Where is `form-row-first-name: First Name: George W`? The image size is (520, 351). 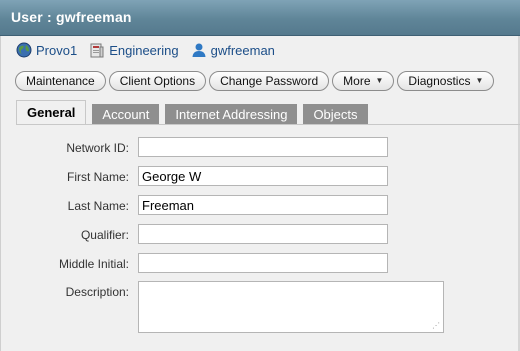
form-row-first-name: First Name: George W is located at coordinates (260, 177).